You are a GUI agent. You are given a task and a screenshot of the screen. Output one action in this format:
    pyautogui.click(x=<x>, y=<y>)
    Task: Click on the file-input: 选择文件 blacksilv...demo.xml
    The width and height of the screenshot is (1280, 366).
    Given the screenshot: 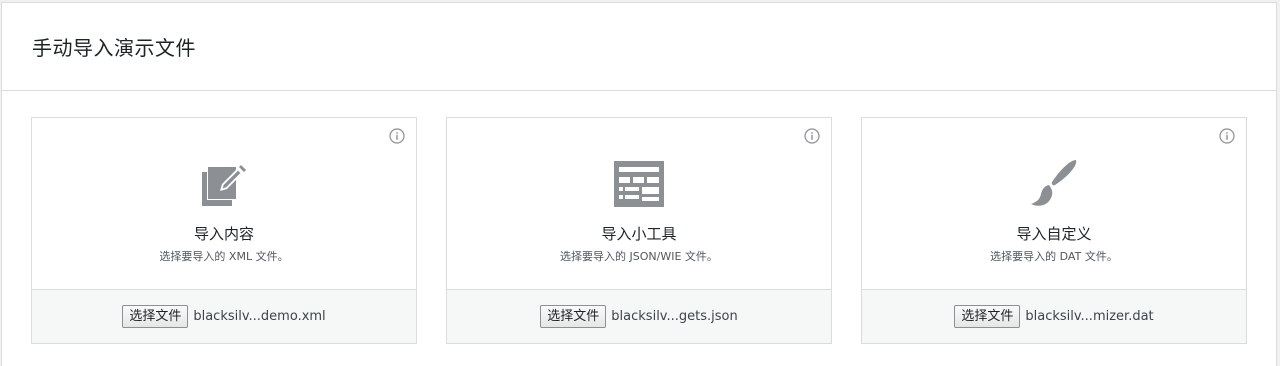 What is the action you would take?
    pyautogui.click(x=224, y=316)
    